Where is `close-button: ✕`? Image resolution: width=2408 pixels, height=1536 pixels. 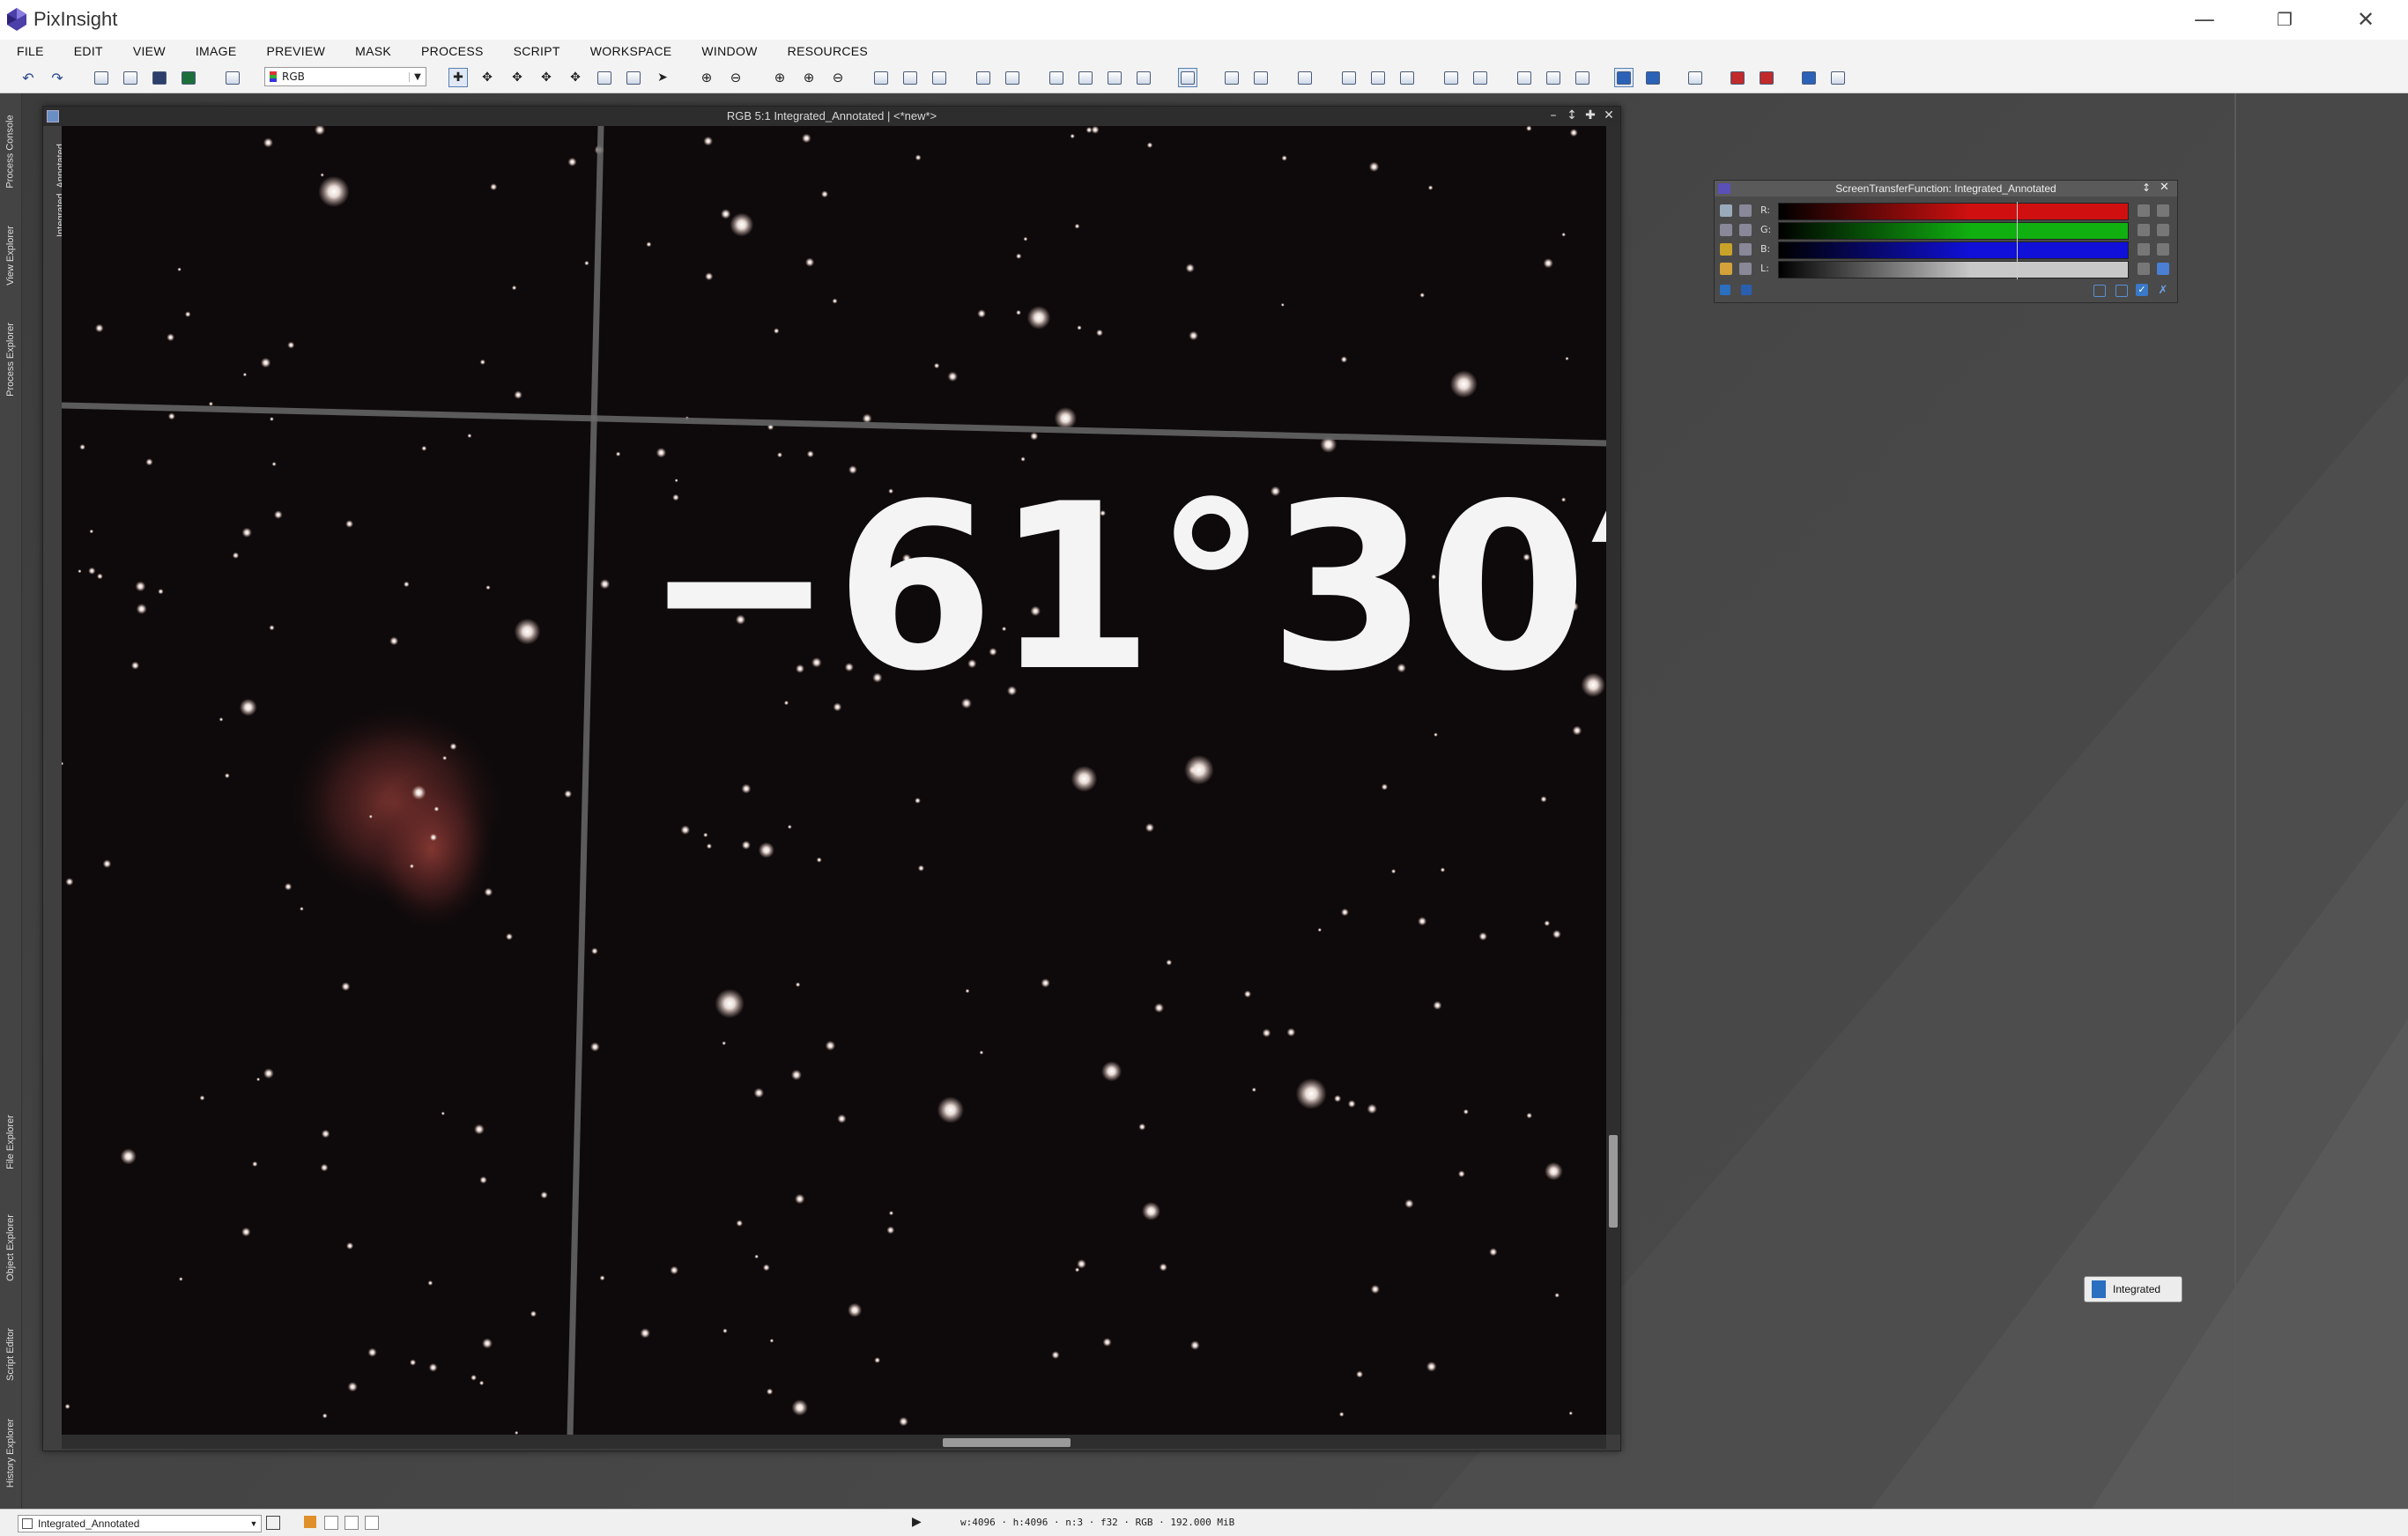
close-button: ✕ is located at coordinates (2366, 19).